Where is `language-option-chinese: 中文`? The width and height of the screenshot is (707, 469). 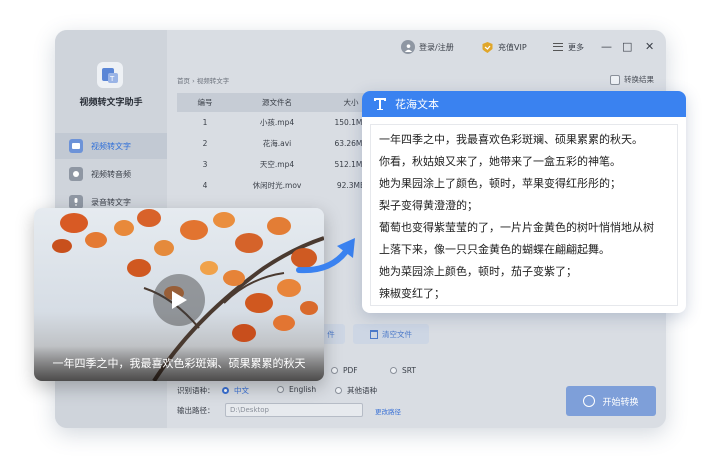 language-option-chinese: 中文 is located at coordinates (235, 390).